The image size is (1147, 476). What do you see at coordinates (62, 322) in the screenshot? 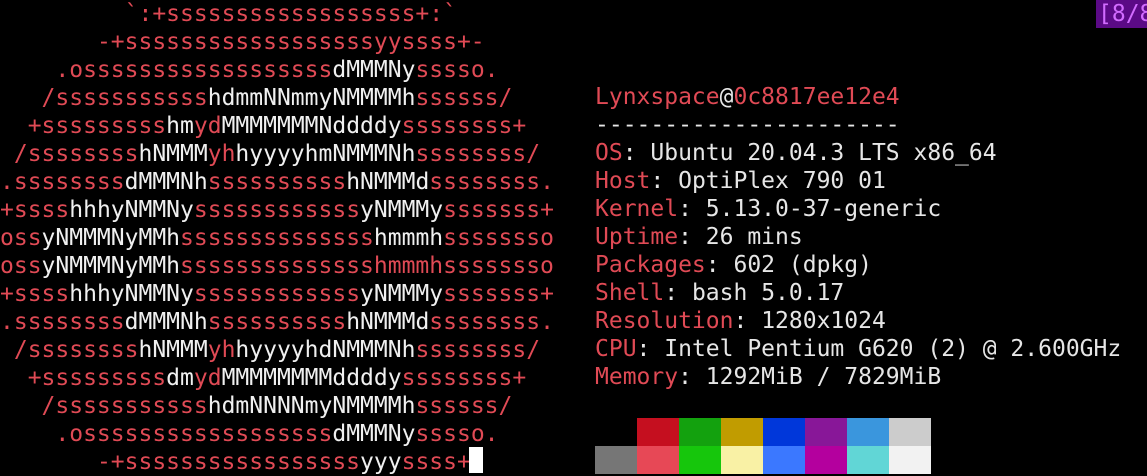
I see `logo-segment: .ssssssss` at bounding box center [62, 322].